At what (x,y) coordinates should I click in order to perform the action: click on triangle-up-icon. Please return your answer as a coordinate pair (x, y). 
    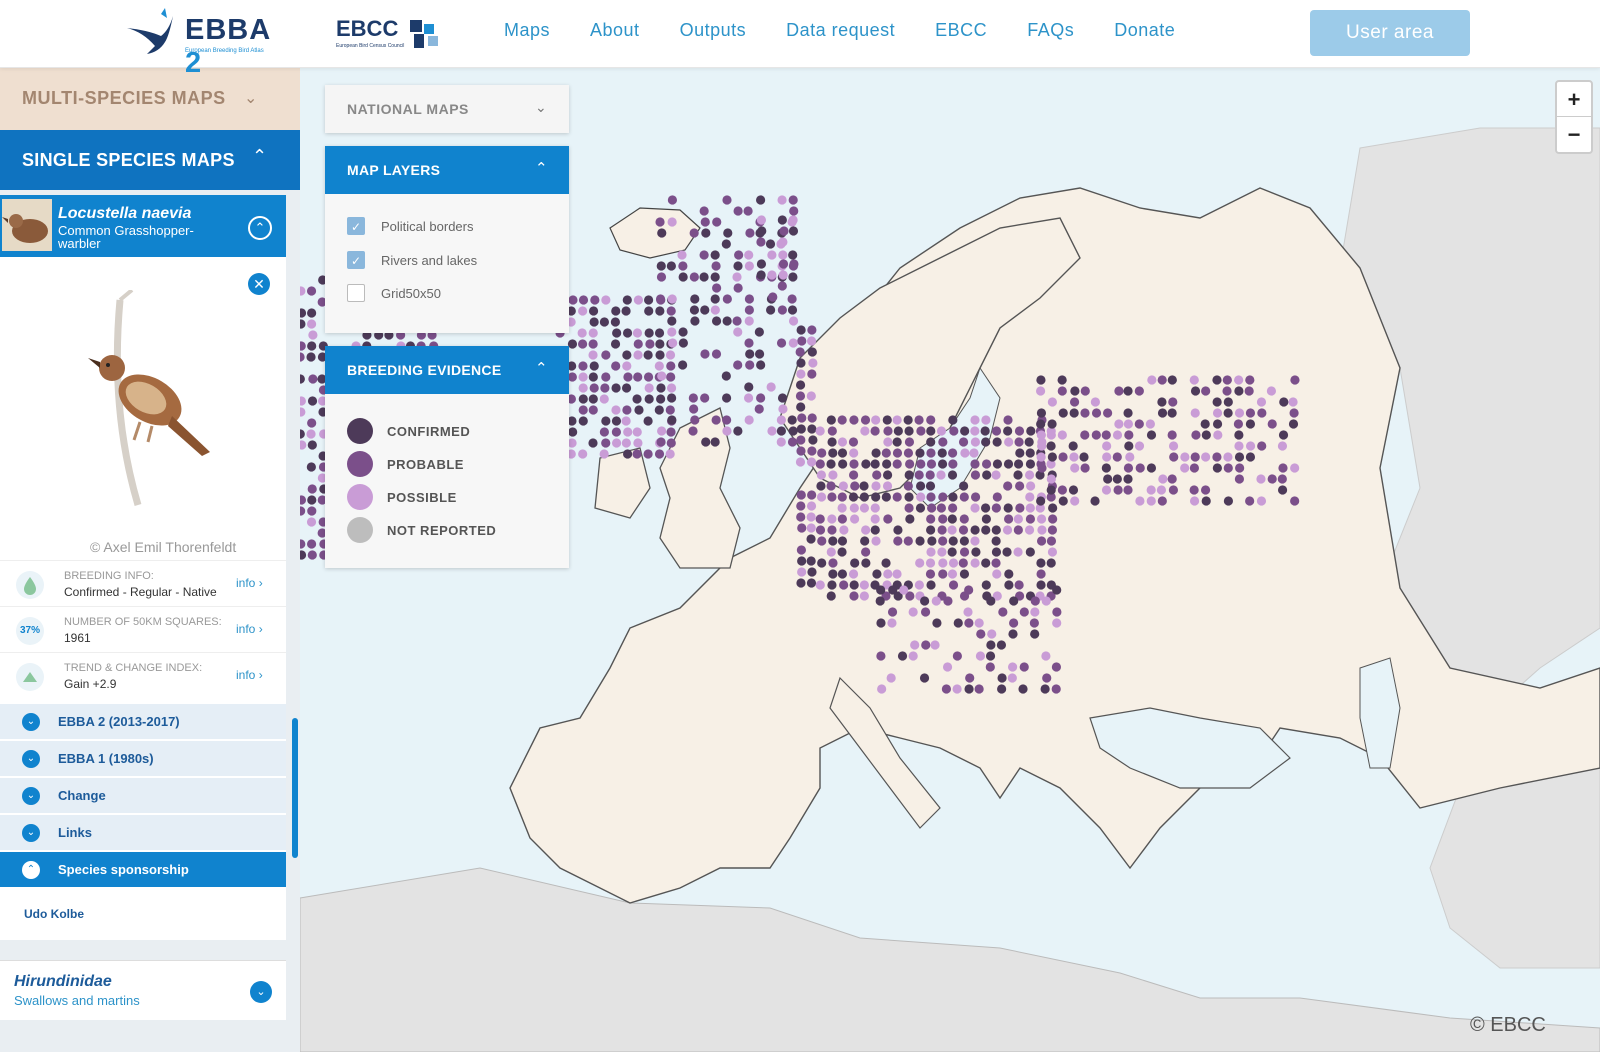
    Looking at the image, I should click on (30, 677).